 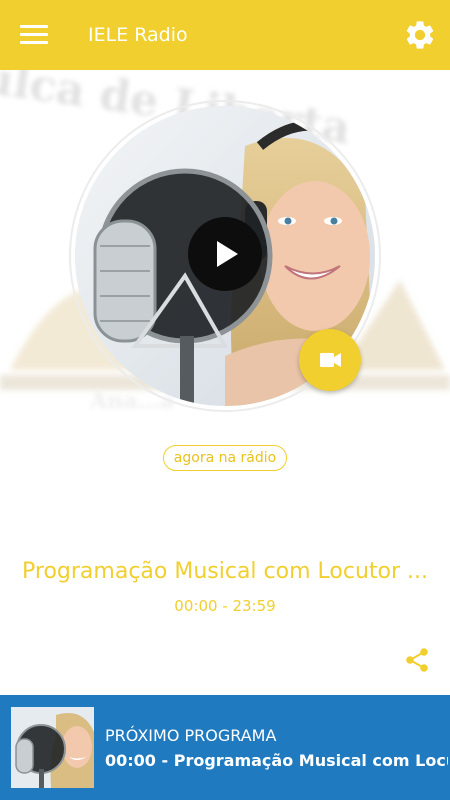 I want to click on play-button, so click(x=225, y=254).